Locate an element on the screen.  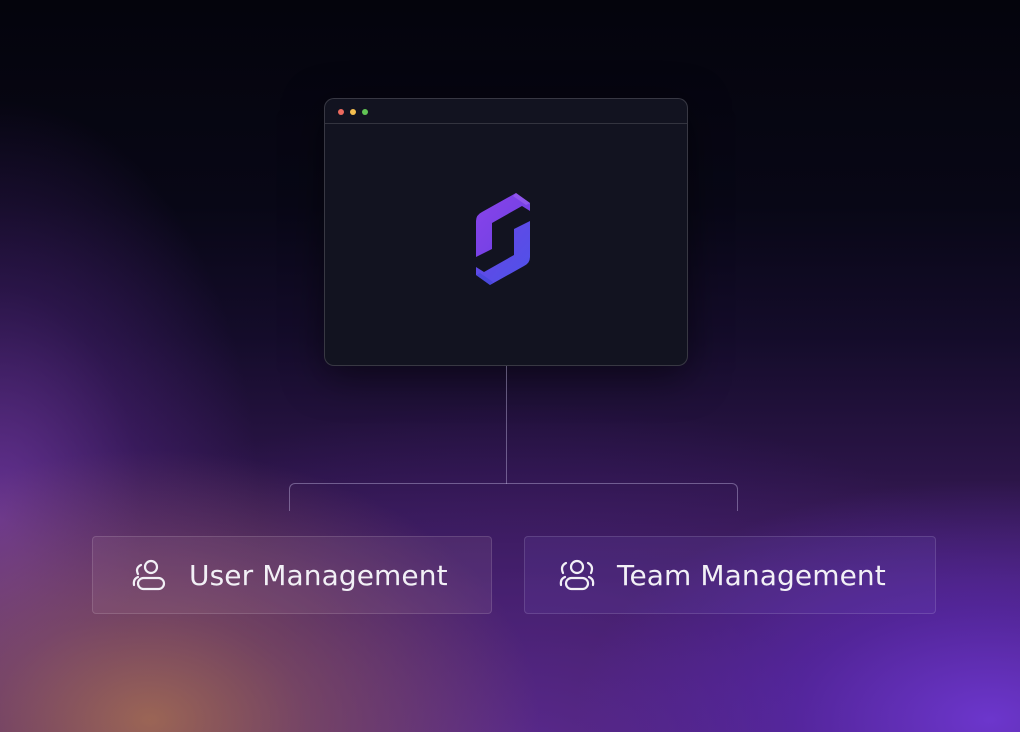
team-management-card: Team Management is located at coordinates (730, 575).